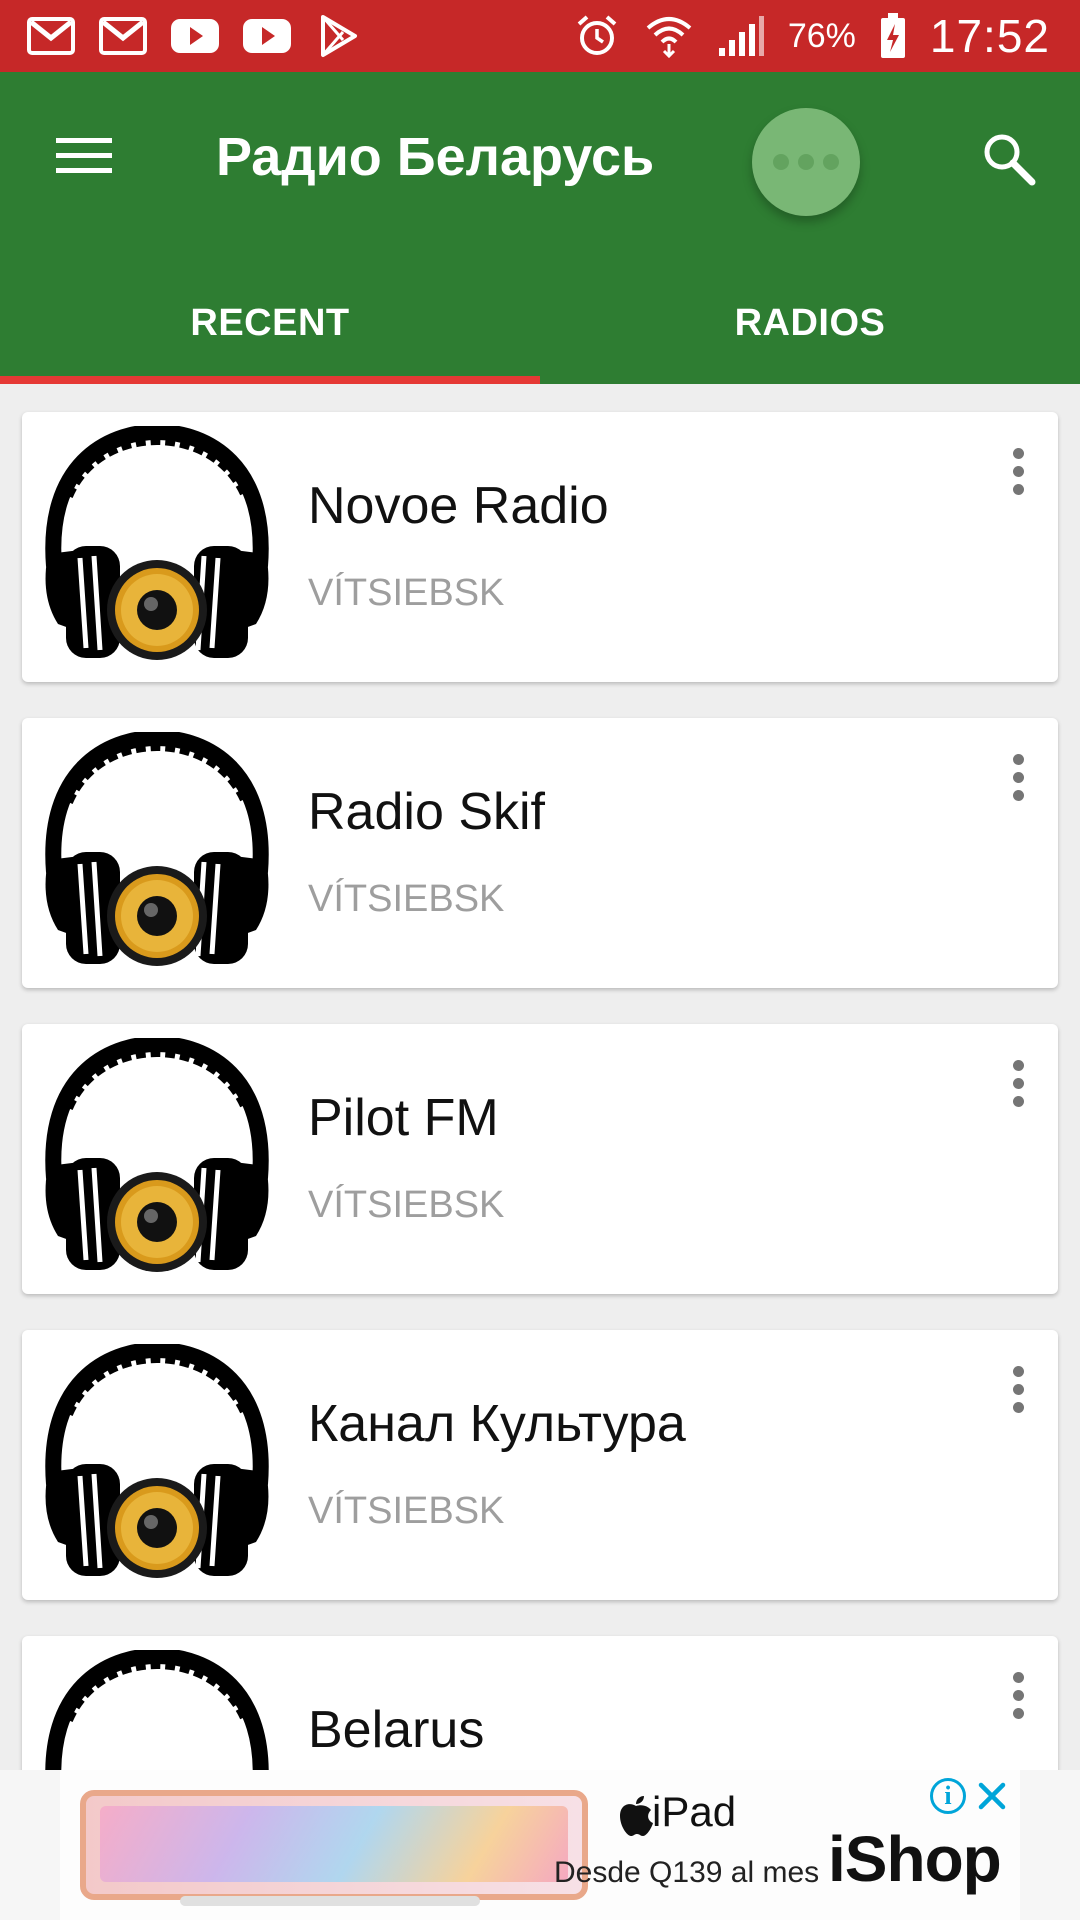  Describe the element at coordinates (426, 812) in the screenshot. I see `station-name: Radio Skif` at that location.